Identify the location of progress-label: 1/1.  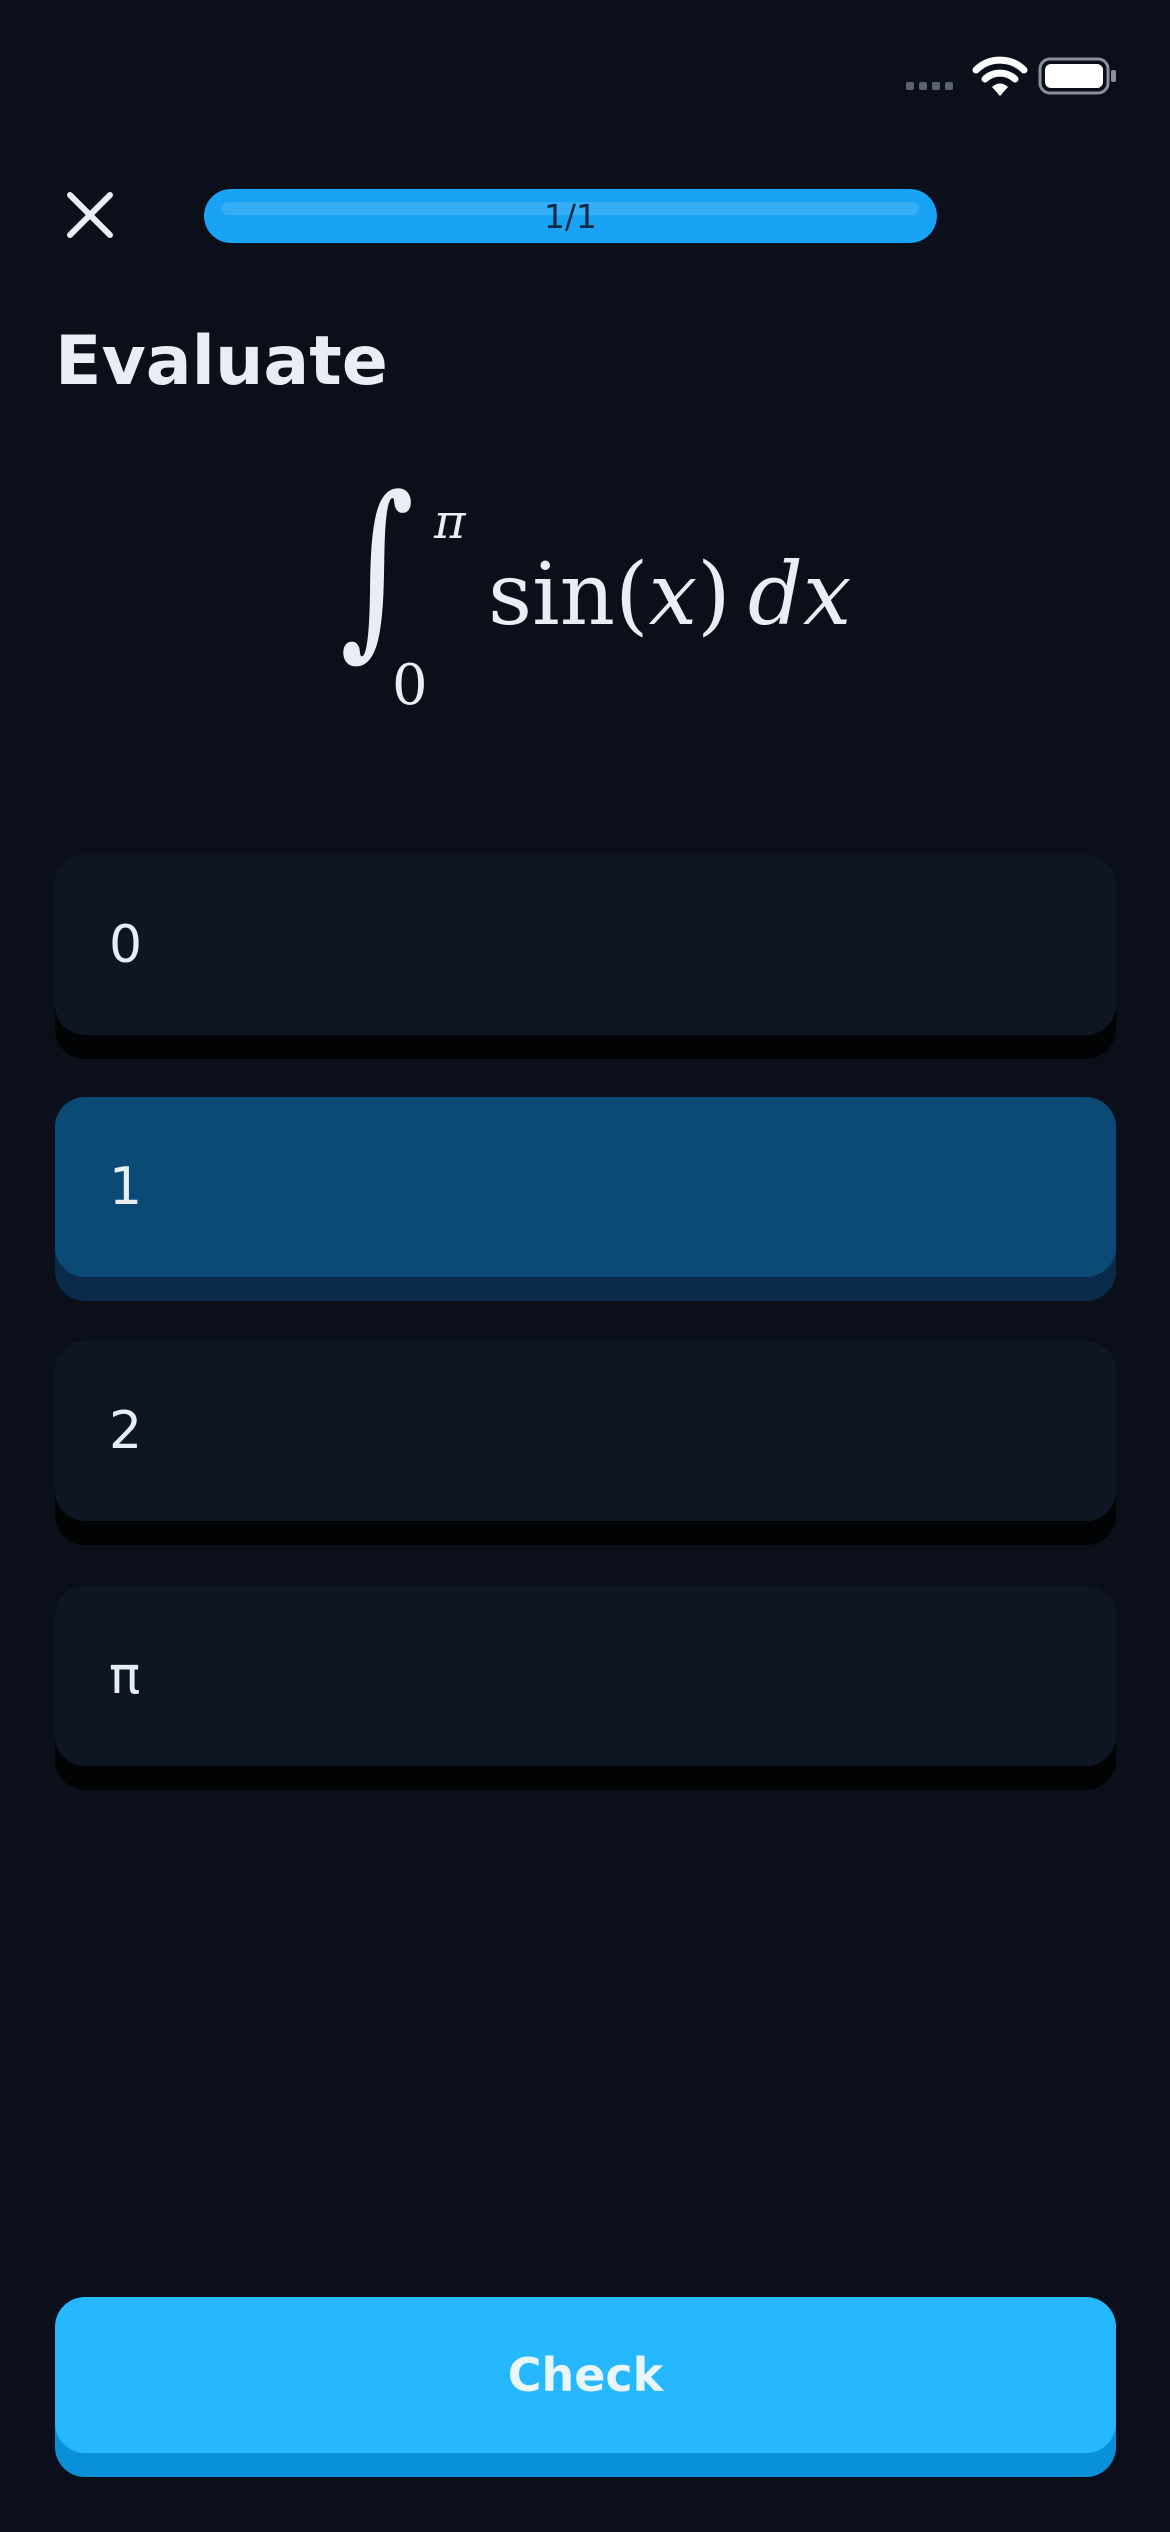
(570, 216).